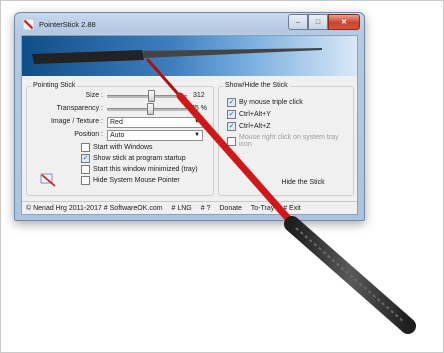 The width and height of the screenshot is (444, 353). What do you see at coordinates (117, 135) in the screenshot?
I see `position-value: Auto` at bounding box center [117, 135].